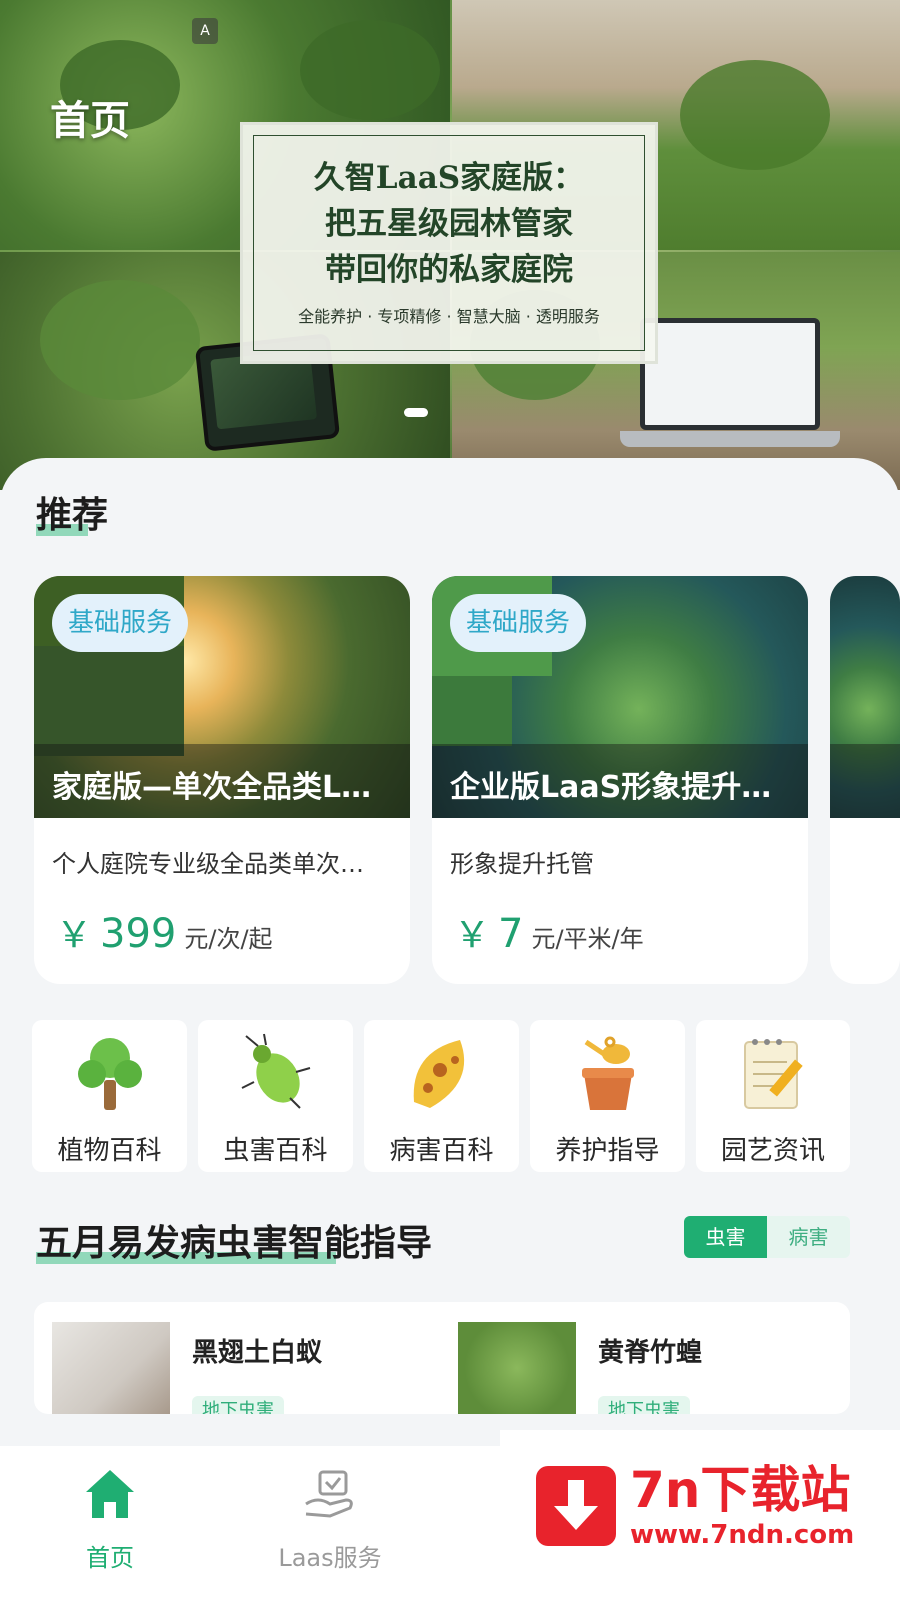 This screenshot has width=900, height=1600. I want to click on pest-type-toggle: 虫害 病害, so click(767, 1237).